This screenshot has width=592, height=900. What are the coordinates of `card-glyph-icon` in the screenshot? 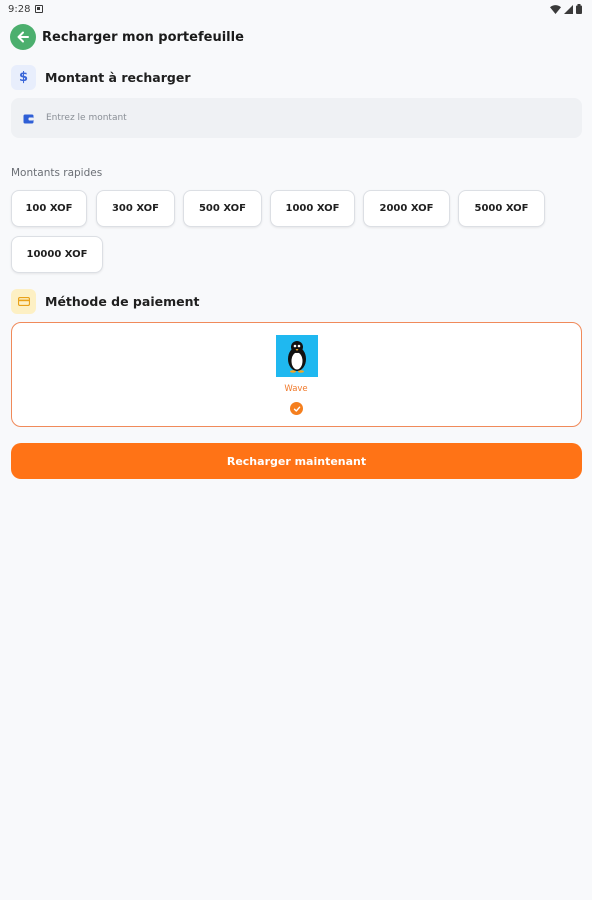 It's located at (23, 301).